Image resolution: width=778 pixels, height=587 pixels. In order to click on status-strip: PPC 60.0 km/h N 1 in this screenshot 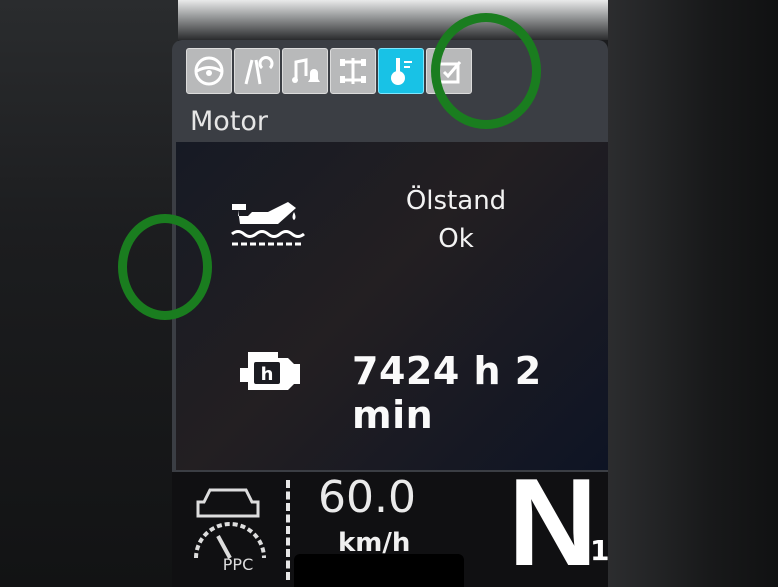, I will do `click(390, 520)`.